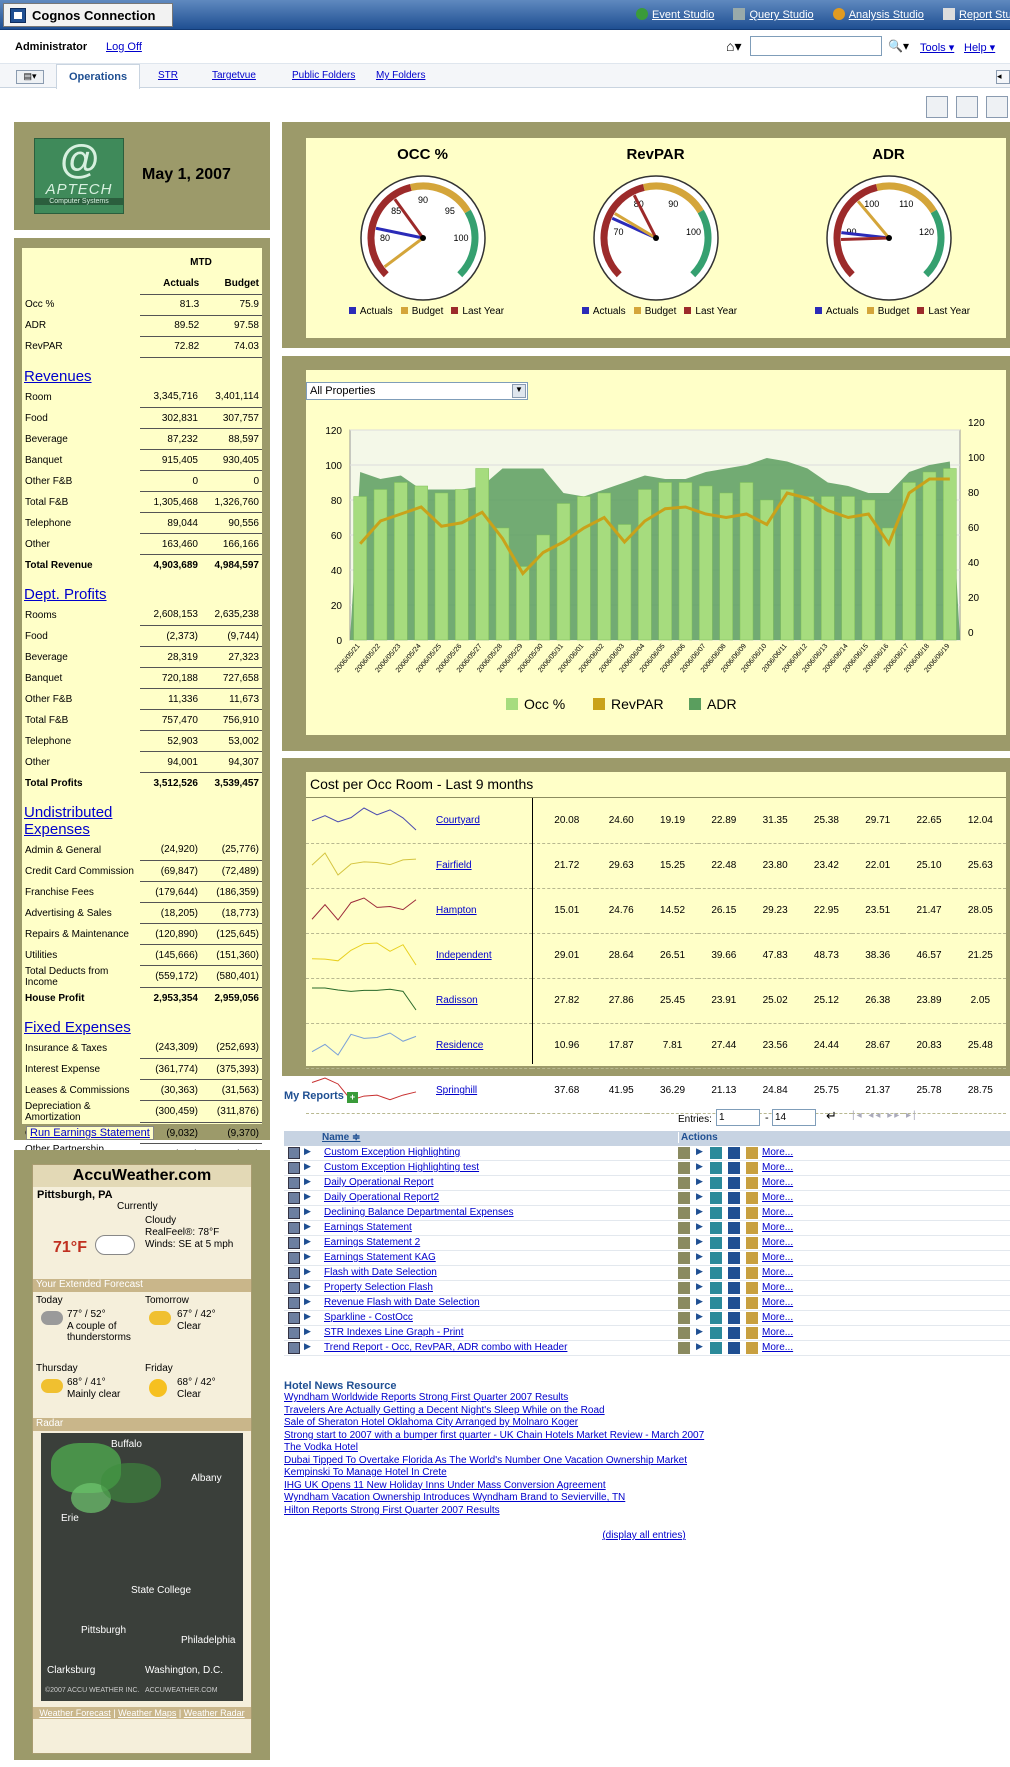 Image resolution: width=1010 pixels, height=1767 pixels. What do you see at coordinates (456, 910) in the screenshot?
I see `property-link: Hampton` at bounding box center [456, 910].